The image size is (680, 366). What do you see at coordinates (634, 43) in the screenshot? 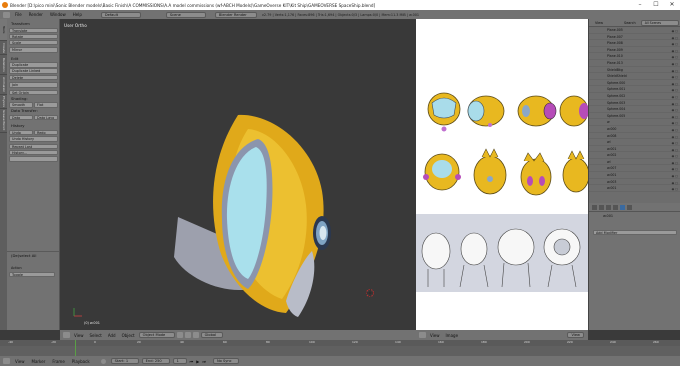
I see `outliner-row: Plane.008 ◉ ▢` at bounding box center [634, 43].